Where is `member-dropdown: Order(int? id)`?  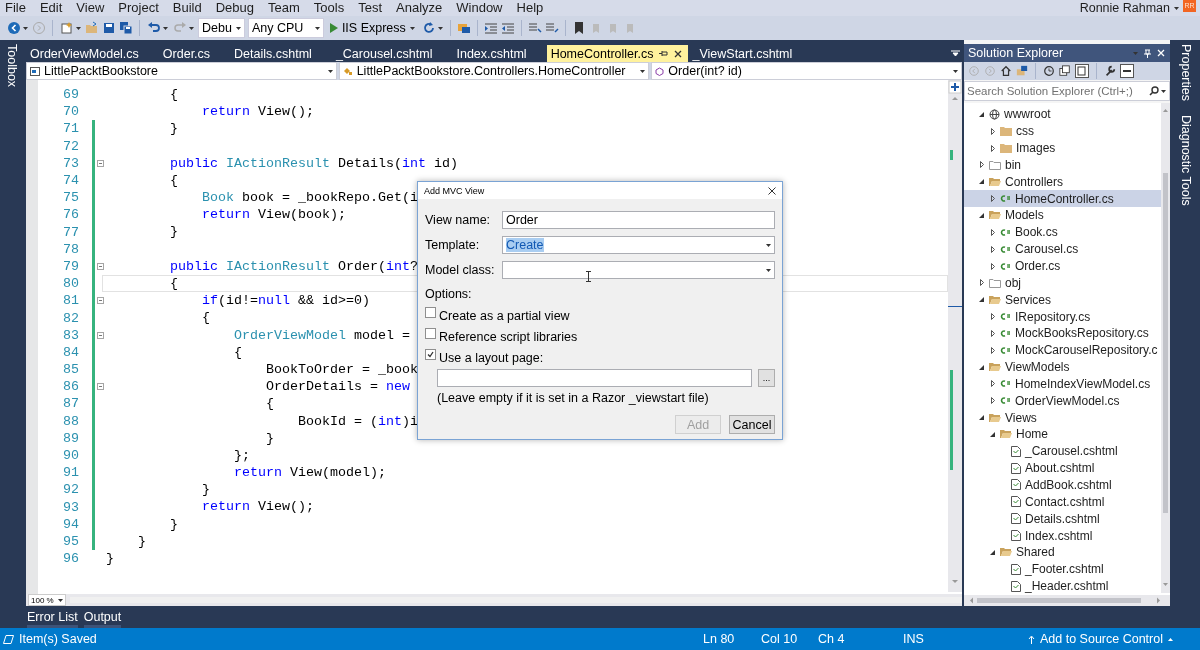 member-dropdown: Order(int? id) is located at coordinates (806, 71).